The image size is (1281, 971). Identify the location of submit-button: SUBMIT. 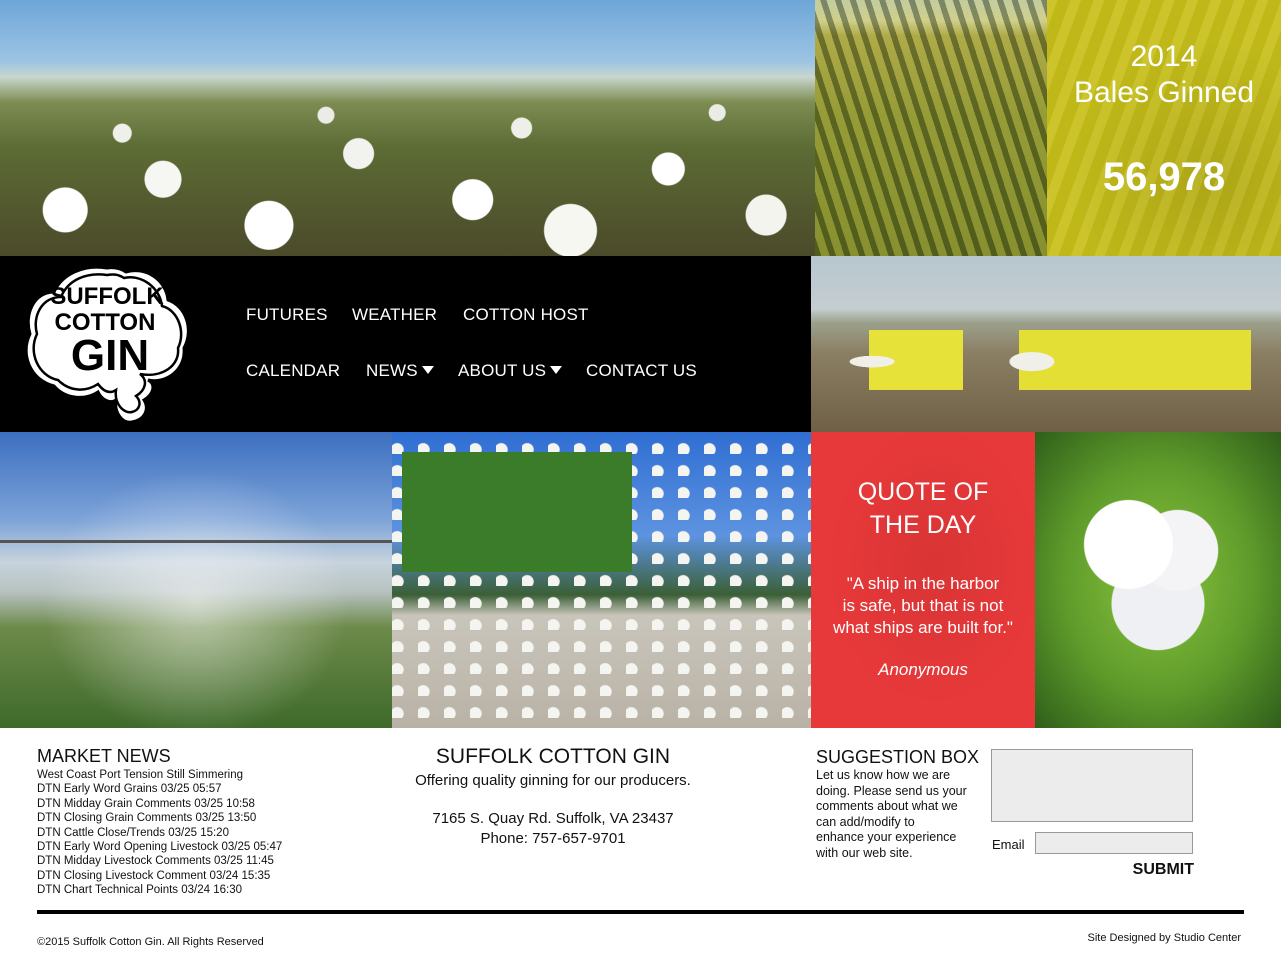
(1157, 870).